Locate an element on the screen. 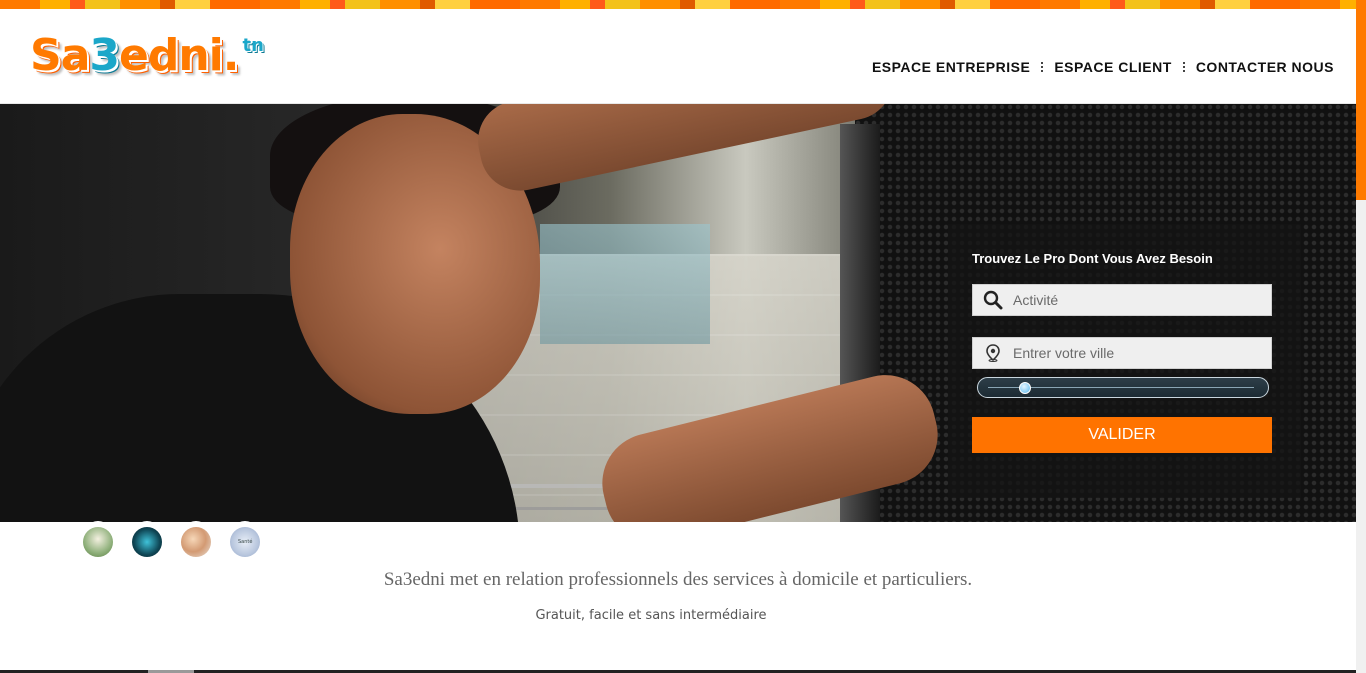 This screenshot has width=1366, height=673. site-logo: Sa3edni. tn is located at coordinates (147, 58).